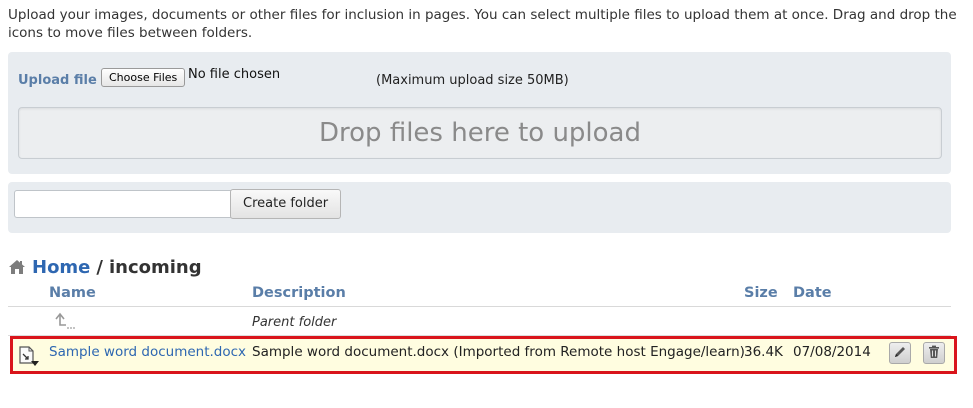  I want to click on file-size: 36.4K, so click(763, 352).